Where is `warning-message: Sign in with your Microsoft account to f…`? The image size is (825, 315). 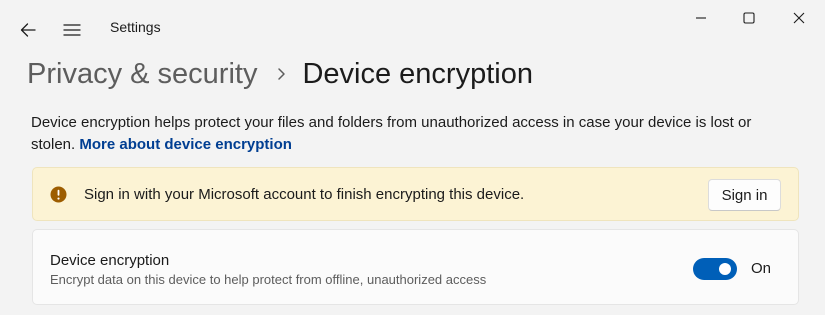 warning-message: Sign in with your Microsoft account to f… is located at coordinates (304, 194).